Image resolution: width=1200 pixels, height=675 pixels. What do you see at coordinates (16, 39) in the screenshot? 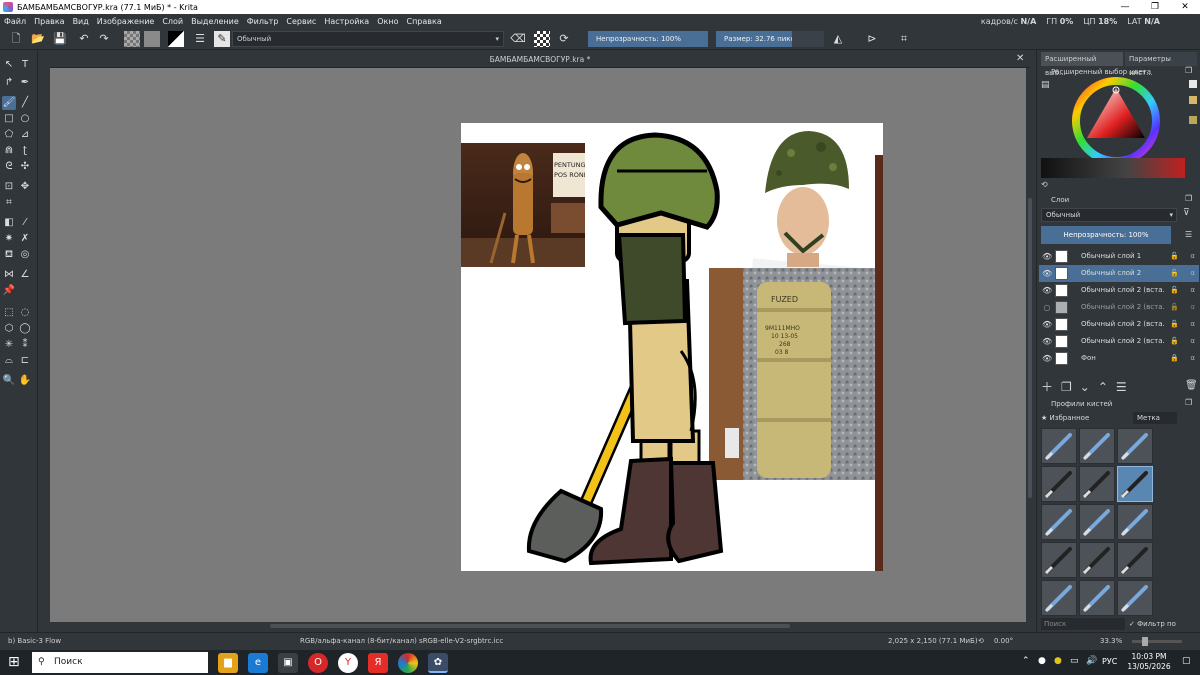
I see `new-document-icon: 🗋` at bounding box center [16, 39].